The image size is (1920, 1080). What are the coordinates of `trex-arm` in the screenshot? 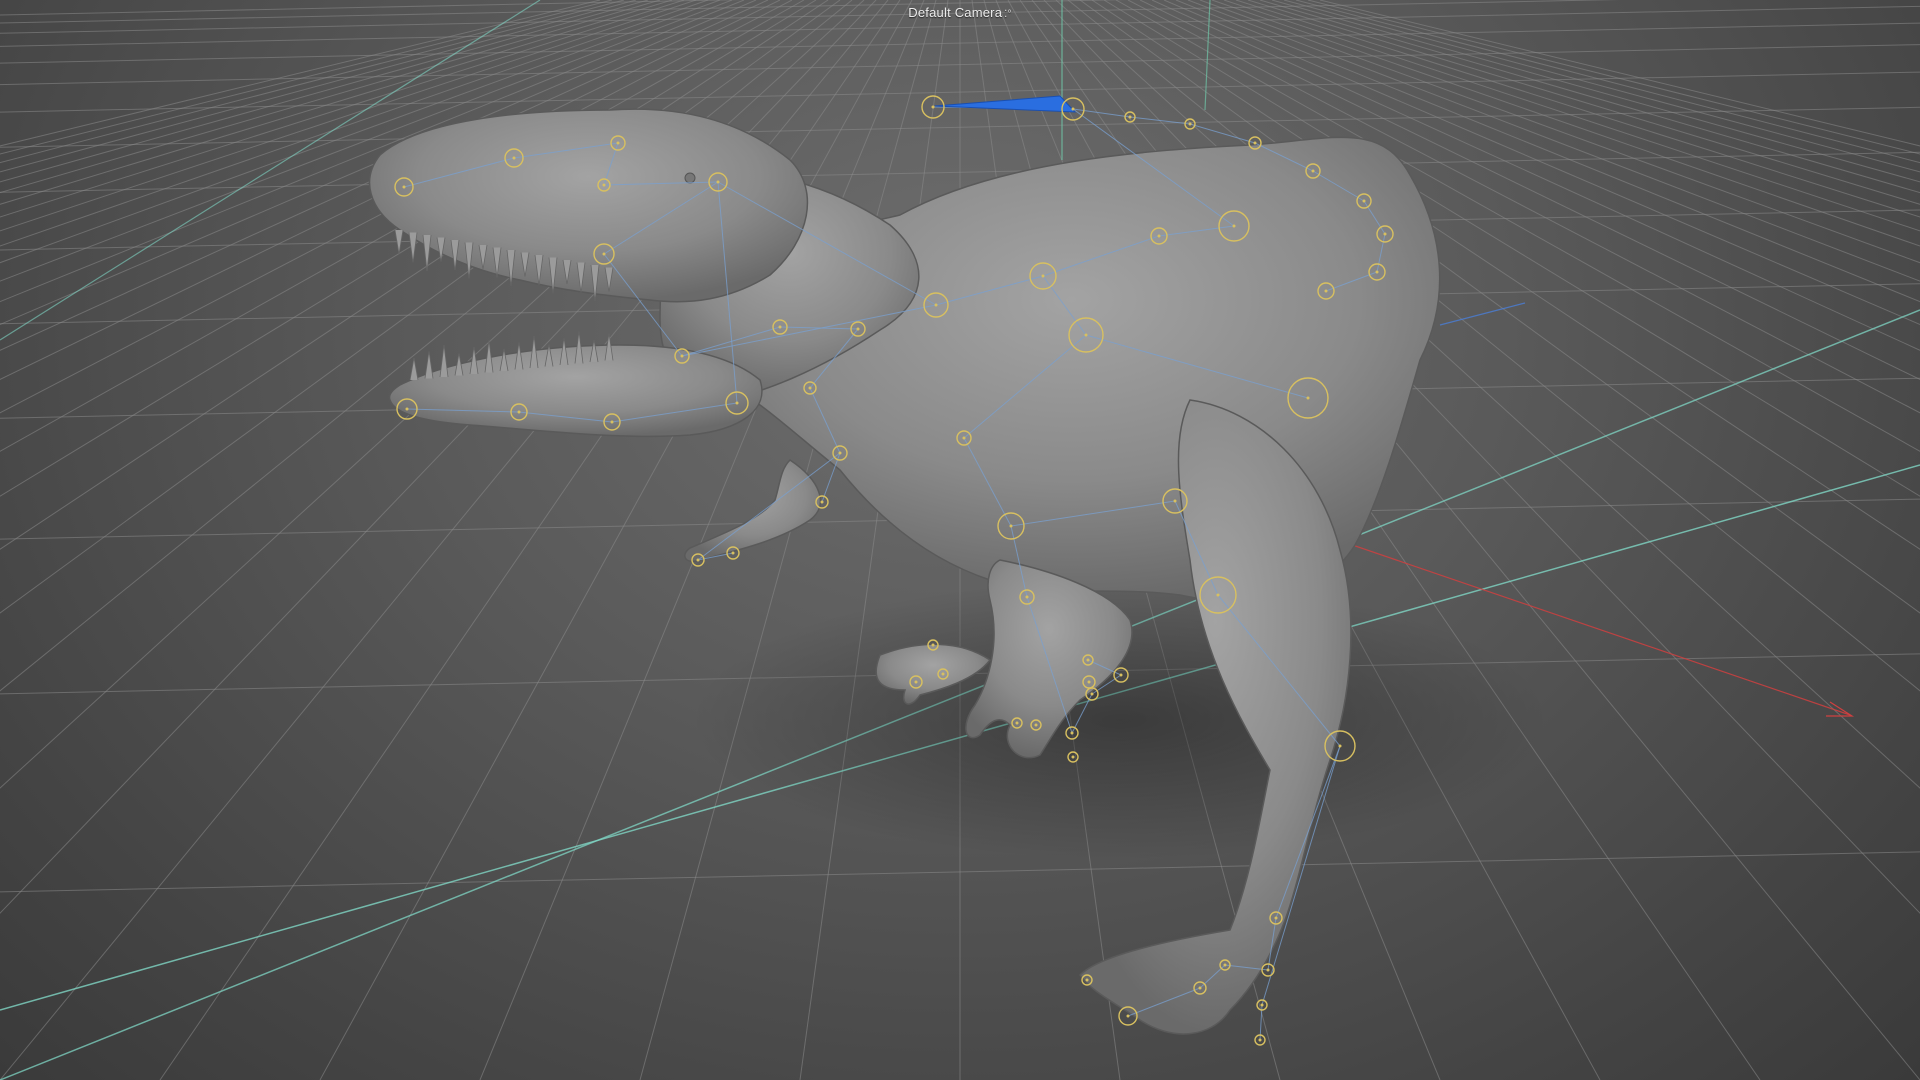 It's located at (752, 510).